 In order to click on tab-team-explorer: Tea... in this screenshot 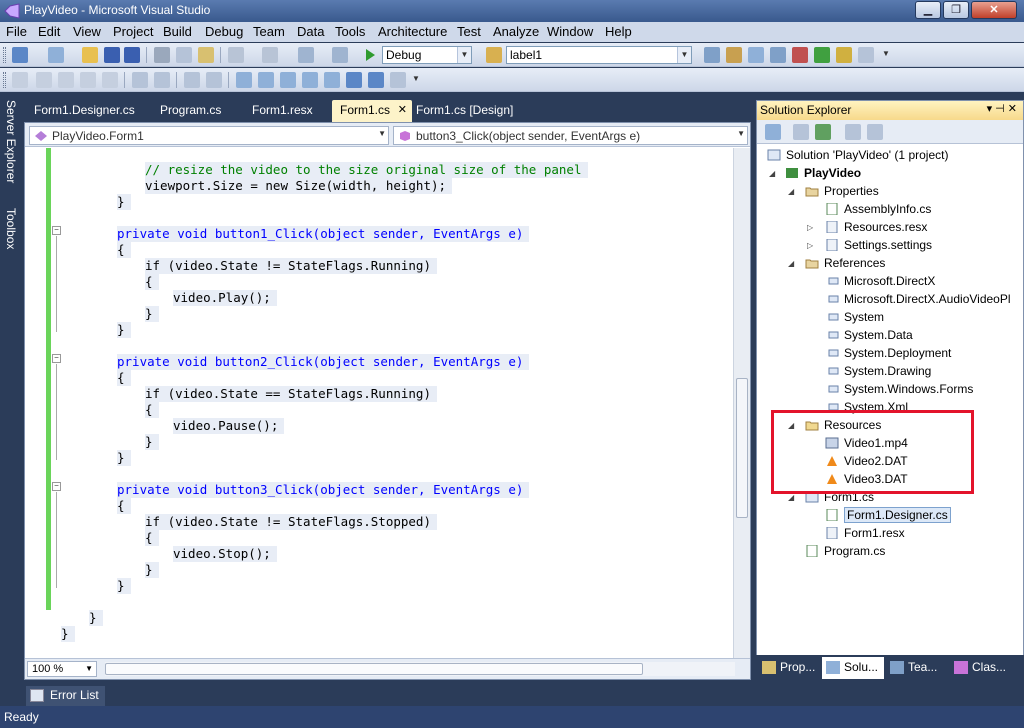, I will do `click(916, 668)`.